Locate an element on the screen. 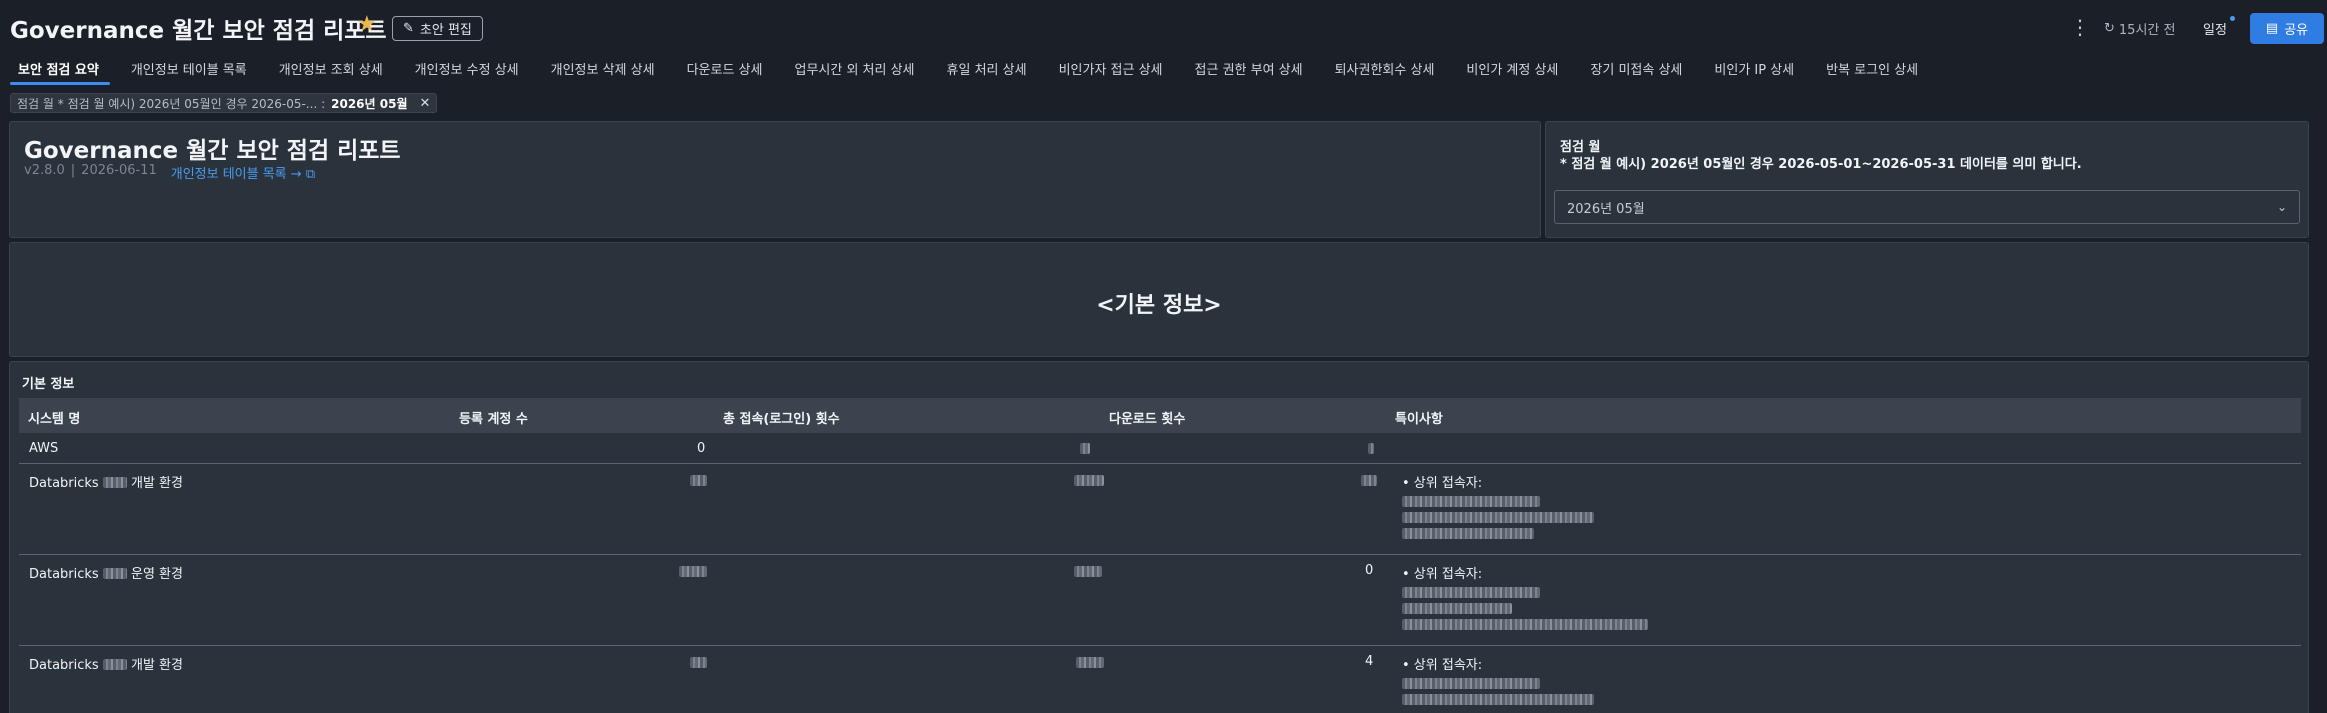 The width and height of the screenshot is (2327, 713). column-header-system: 시스템 명 is located at coordinates (54, 417).